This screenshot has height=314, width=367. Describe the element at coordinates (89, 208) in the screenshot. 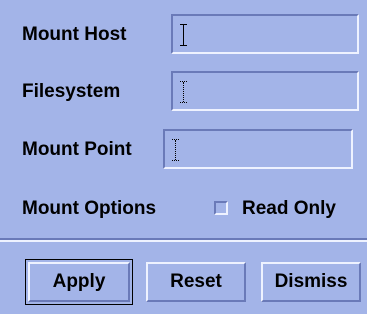

I see `mount-options-label: Mount Options` at that location.